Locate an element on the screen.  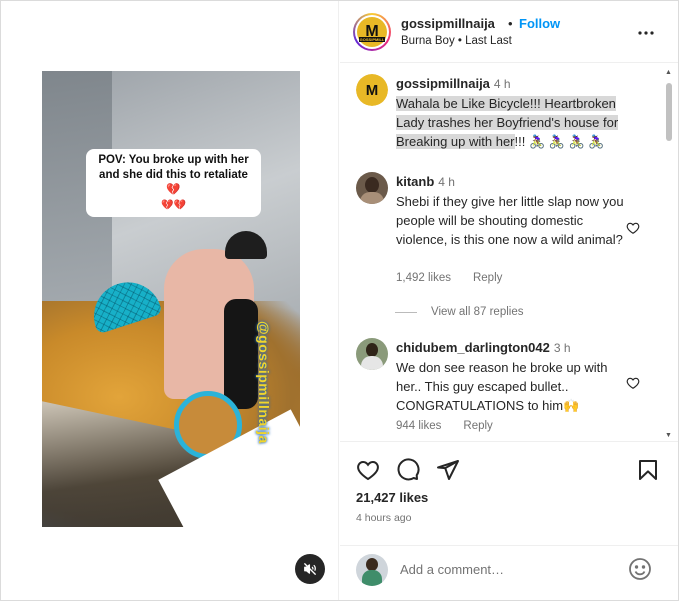
comment-likes: 1,492 likes is located at coordinates (423, 278).